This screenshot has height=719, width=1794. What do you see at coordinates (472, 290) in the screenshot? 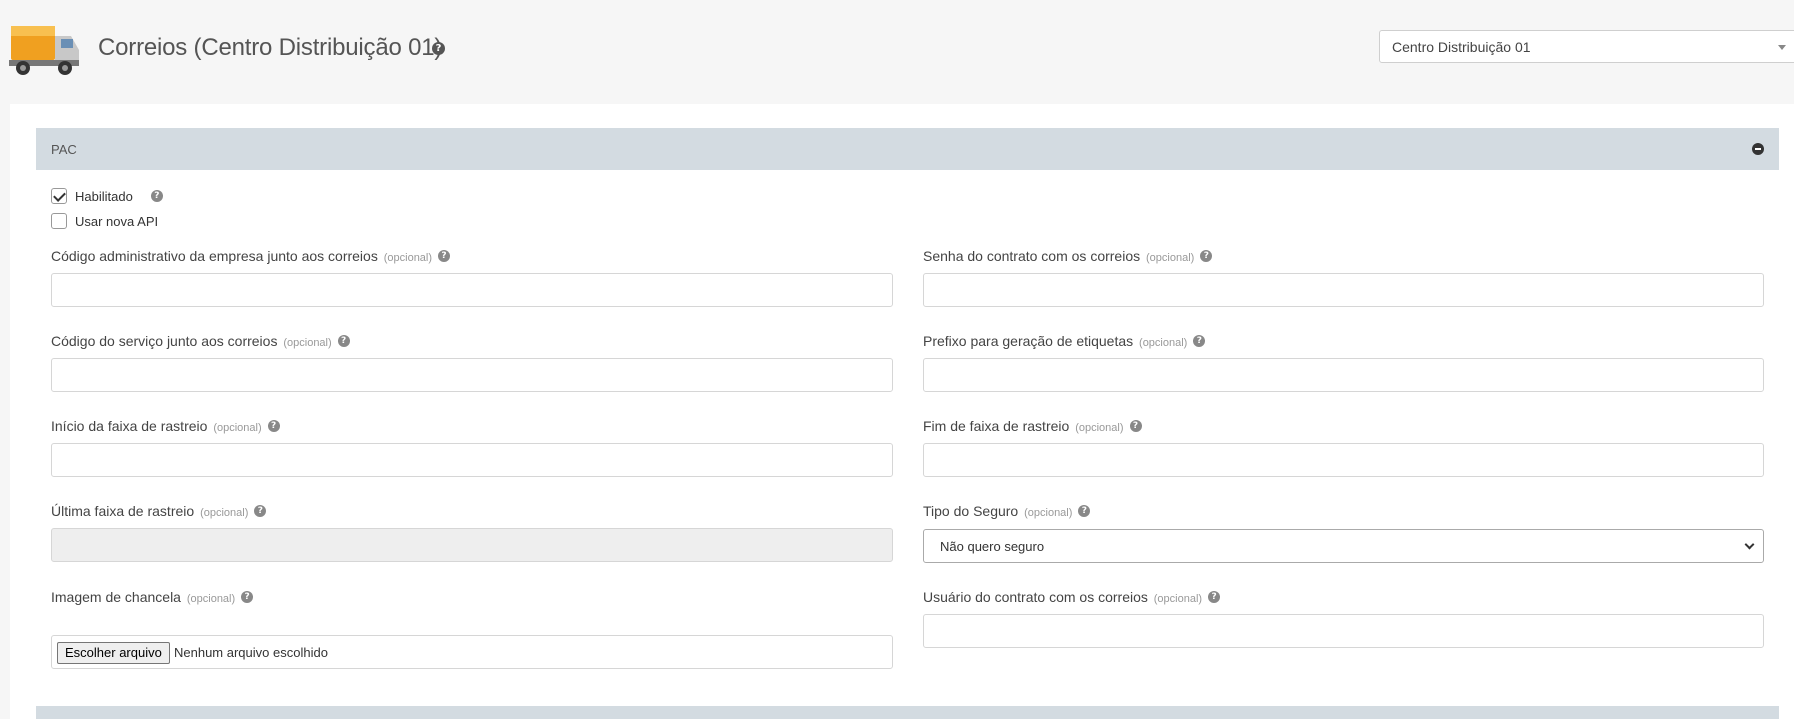
I see `codigo-admin-input` at bounding box center [472, 290].